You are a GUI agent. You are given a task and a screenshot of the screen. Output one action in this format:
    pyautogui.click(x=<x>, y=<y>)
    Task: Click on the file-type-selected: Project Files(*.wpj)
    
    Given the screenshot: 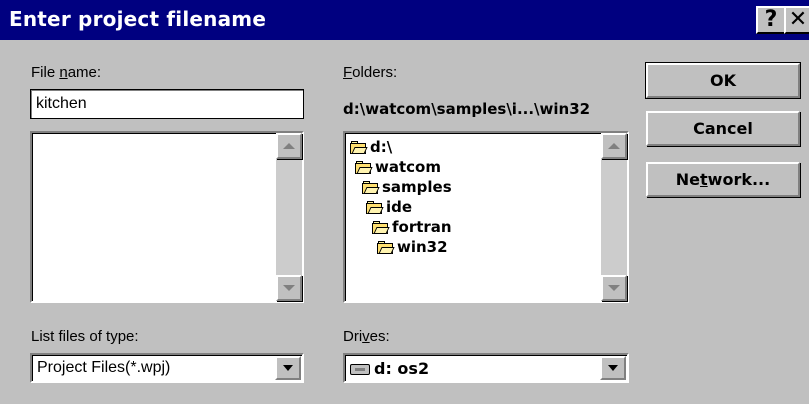 What is the action you would take?
    pyautogui.click(x=104, y=367)
    